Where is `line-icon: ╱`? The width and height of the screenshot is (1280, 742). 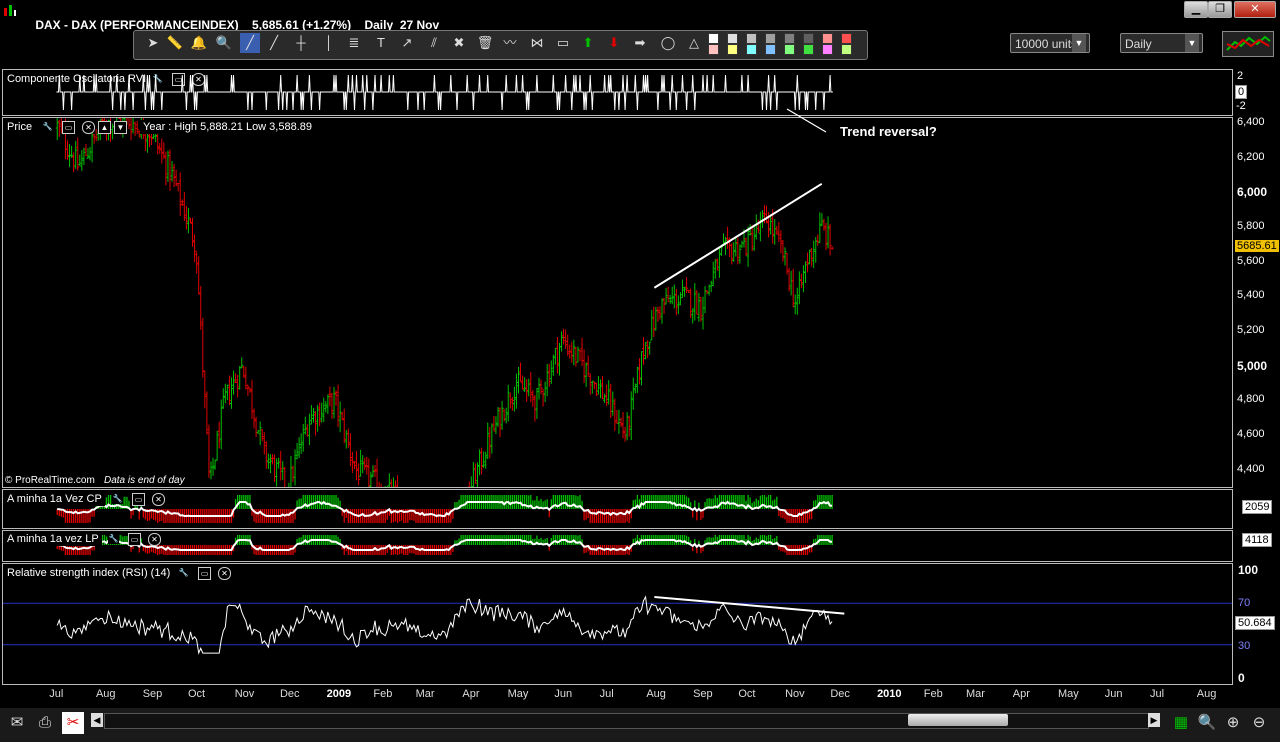 line-icon: ╱ is located at coordinates (250, 43).